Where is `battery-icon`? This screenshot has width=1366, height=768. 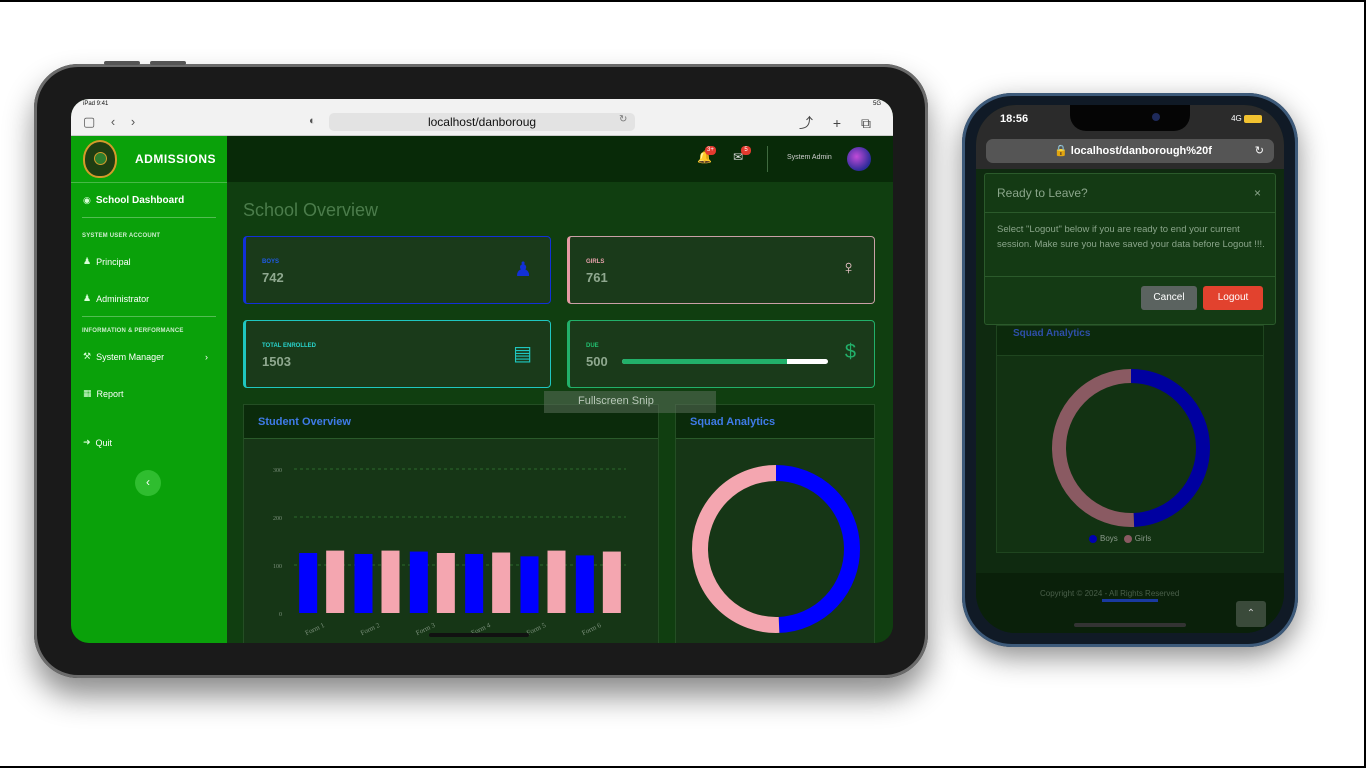 battery-icon is located at coordinates (1253, 118).